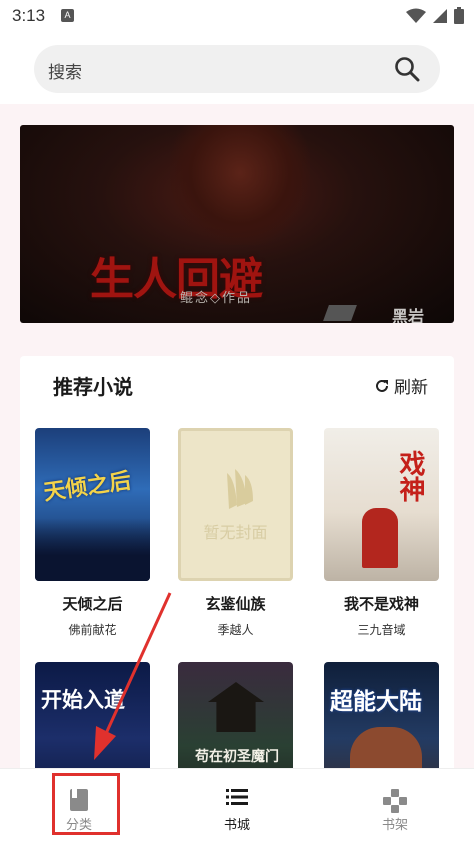  Describe the element at coordinates (394, 825) in the screenshot. I see `nav-label: 书架` at that location.